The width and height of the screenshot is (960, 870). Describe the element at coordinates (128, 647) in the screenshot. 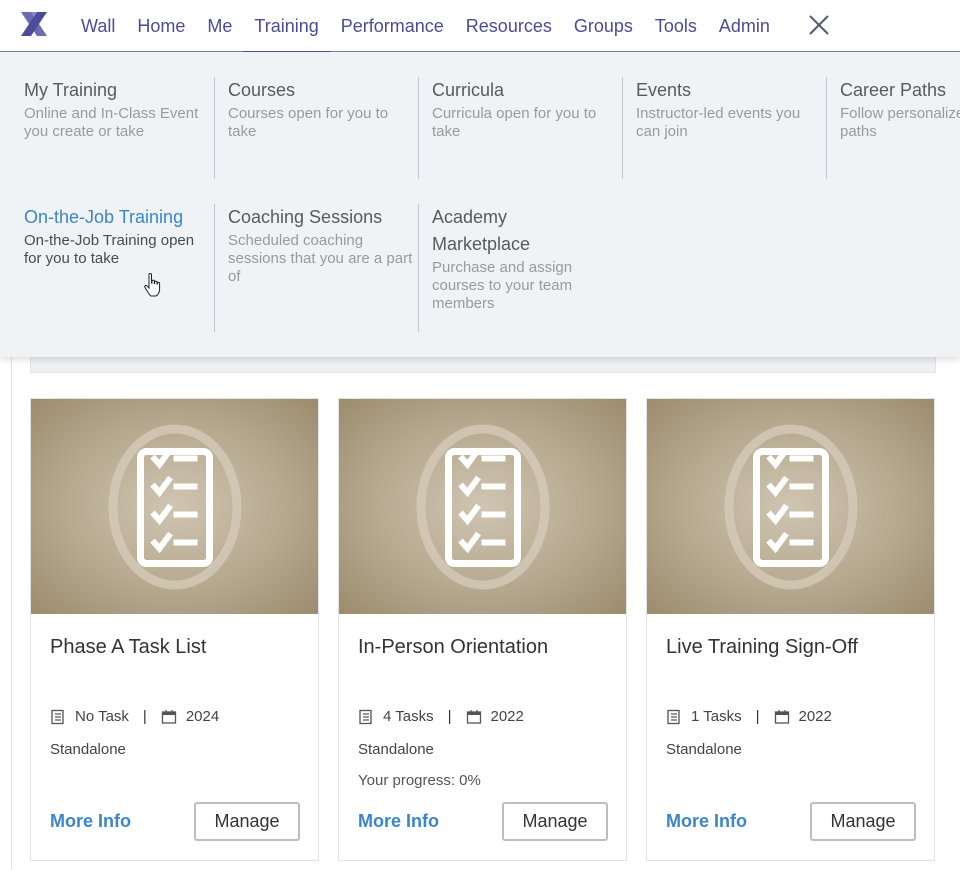

I see `card-title: Phase A Task List` at that location.